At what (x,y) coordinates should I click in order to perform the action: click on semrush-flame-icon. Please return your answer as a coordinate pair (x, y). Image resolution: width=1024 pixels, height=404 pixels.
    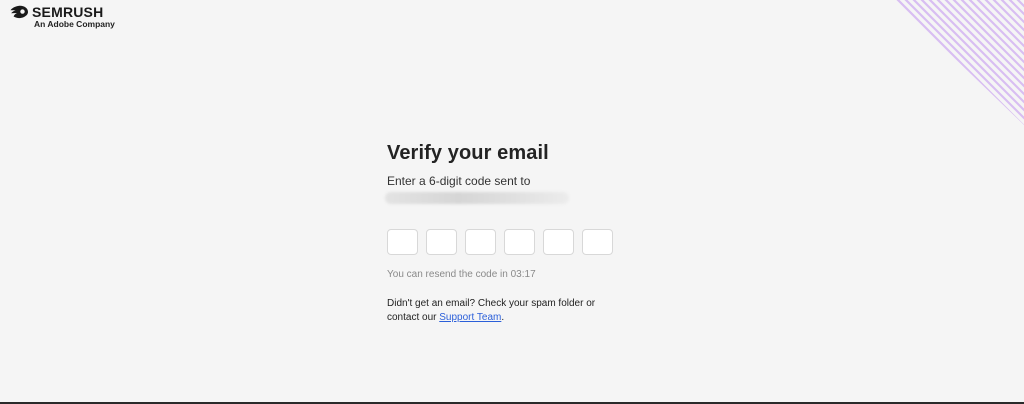
    Looking at the image, I should click on (19, 12).